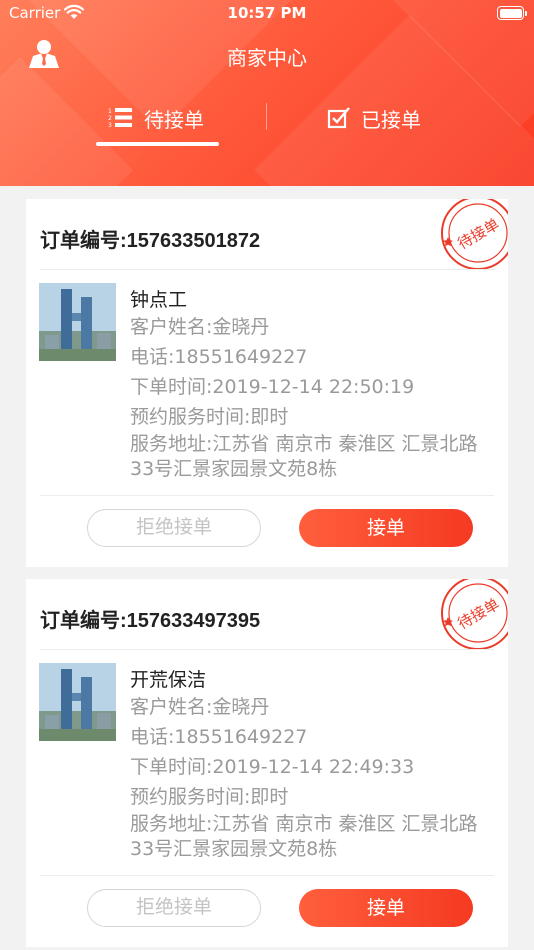  What do you see at coordinates (339, 118) in the screenshot?
I see `checkbox-checked-icon` at bounding box center [339, 118].